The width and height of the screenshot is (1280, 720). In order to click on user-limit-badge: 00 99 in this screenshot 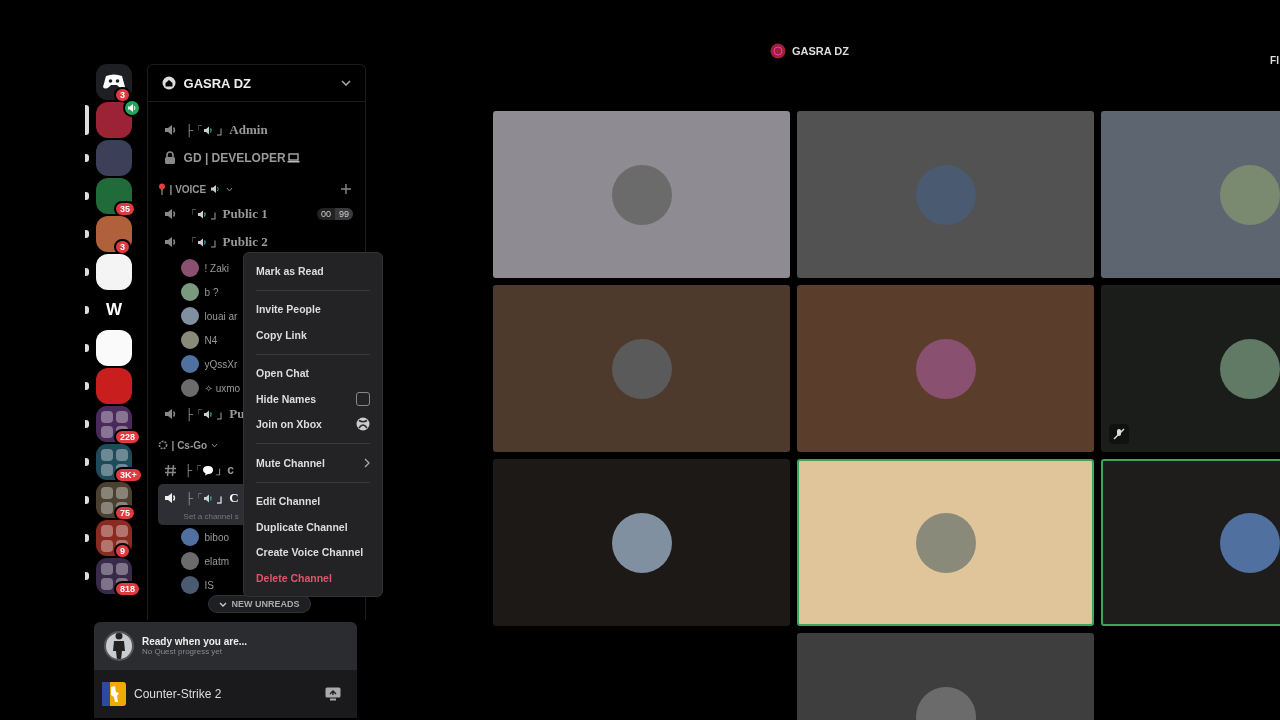, I will do `click(334, 214)`.